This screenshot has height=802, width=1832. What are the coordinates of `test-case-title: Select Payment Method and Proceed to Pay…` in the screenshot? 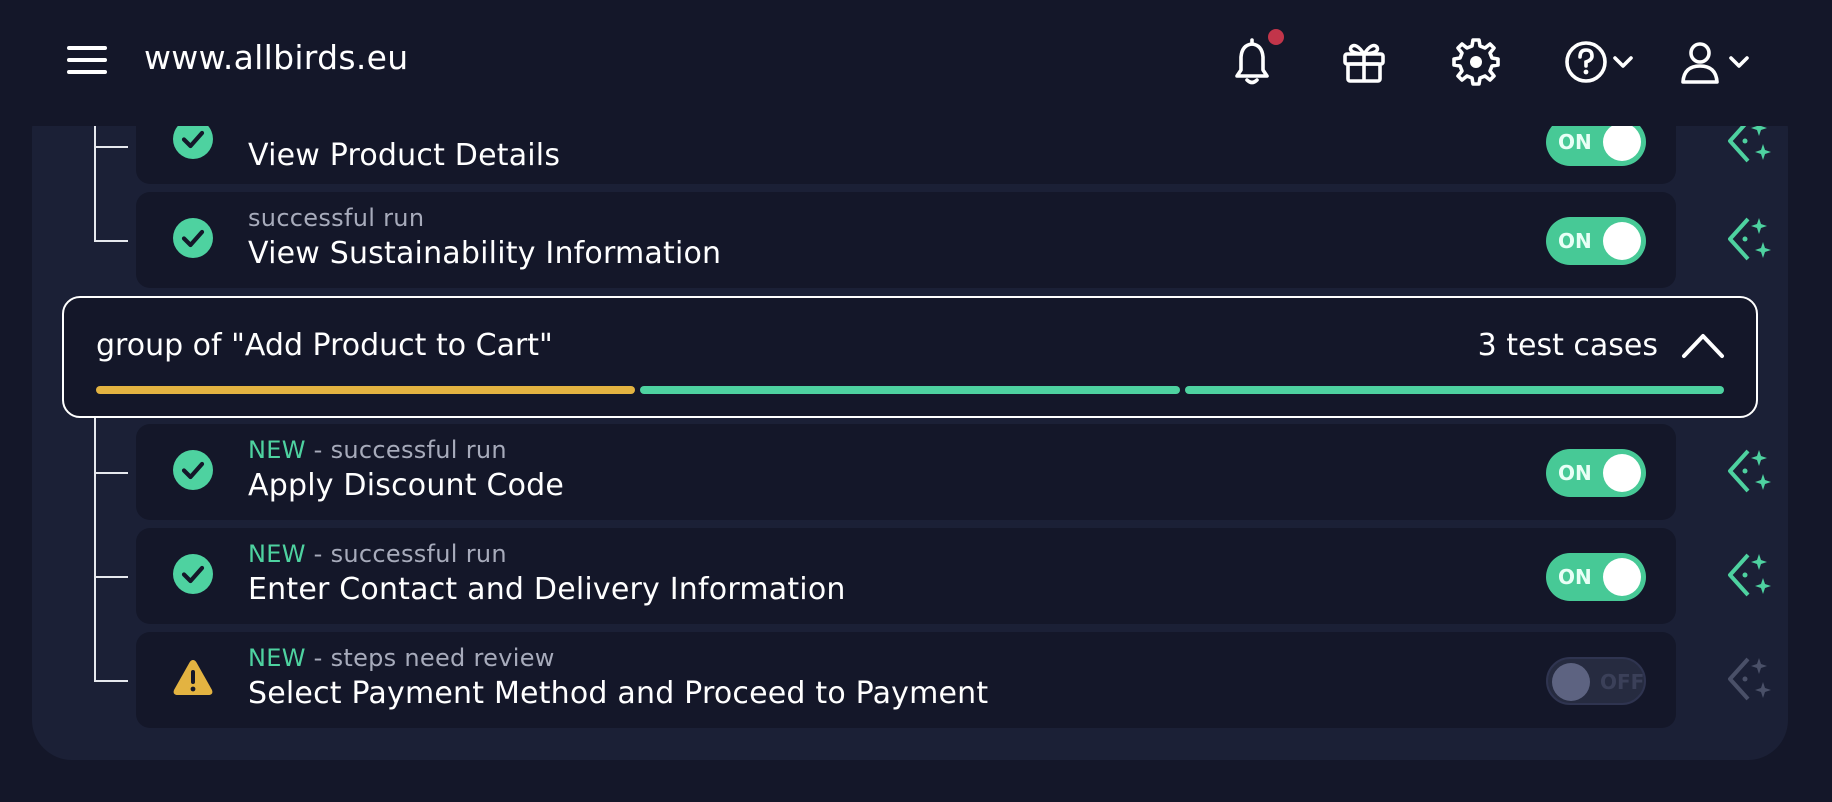 It's located at (618, 693).